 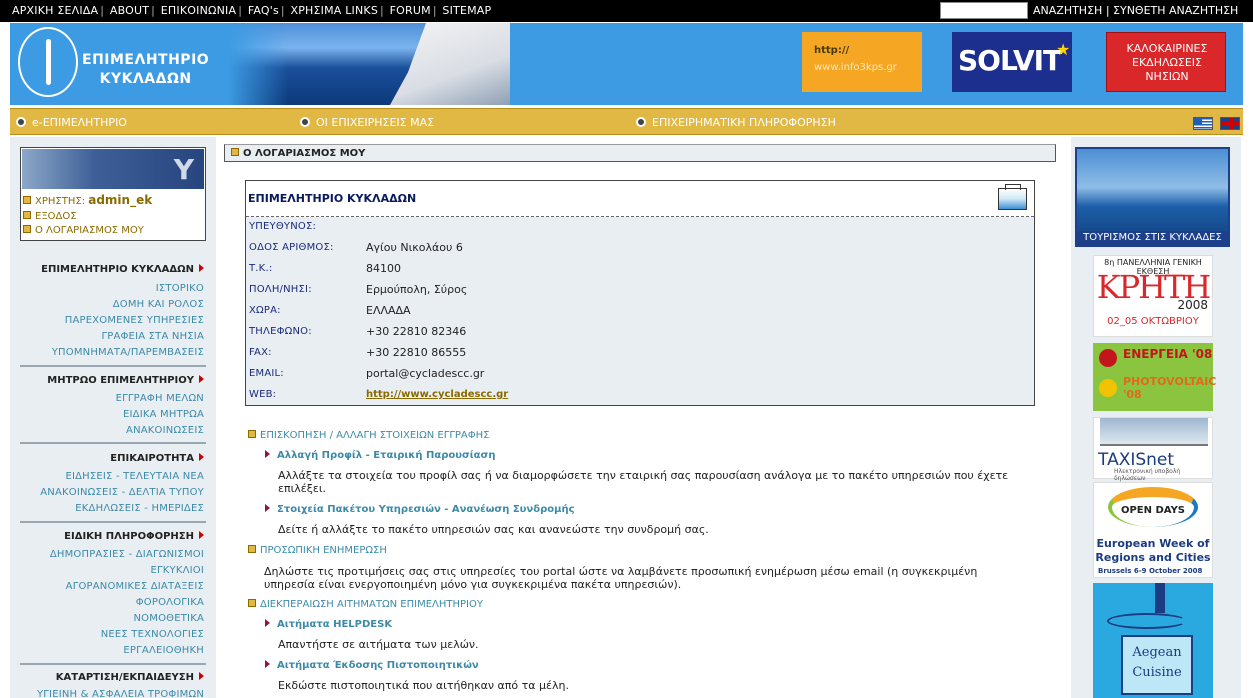 I want to click on top-nav-sitemap: SITEMAP, so click(x=466, y=10).